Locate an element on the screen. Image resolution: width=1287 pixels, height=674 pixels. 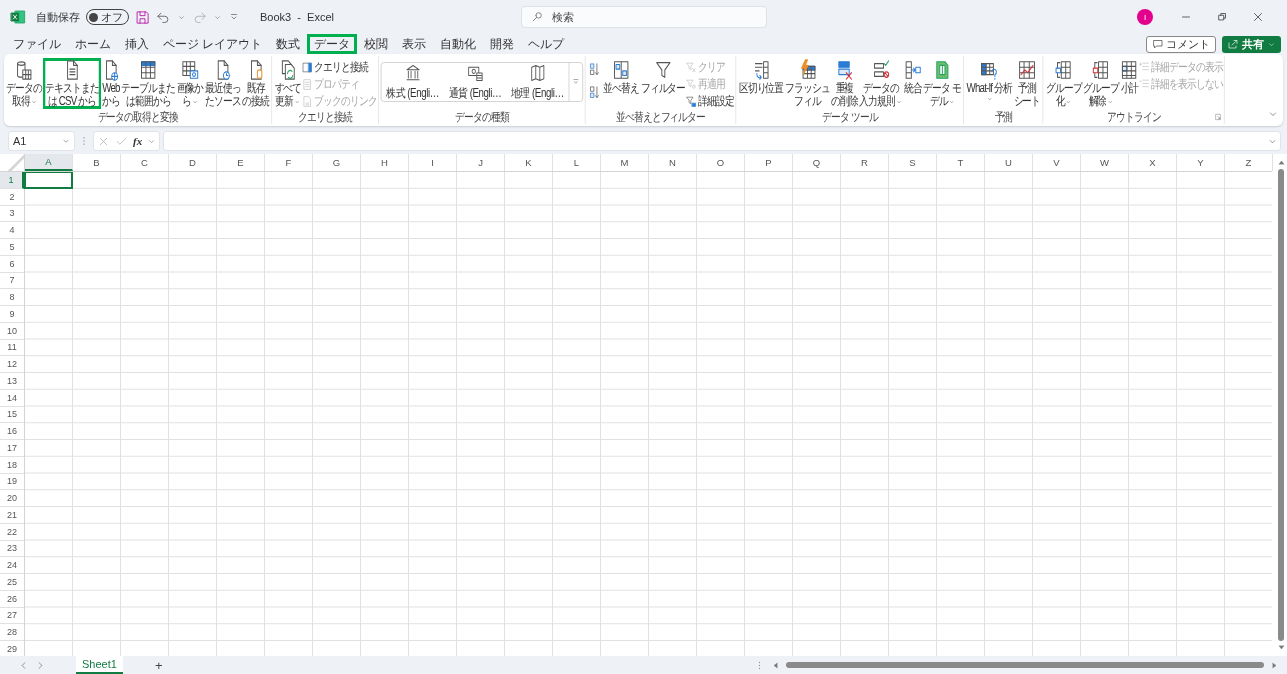
ribbon-button: 画像か ら is located at coordinates (190, 83).